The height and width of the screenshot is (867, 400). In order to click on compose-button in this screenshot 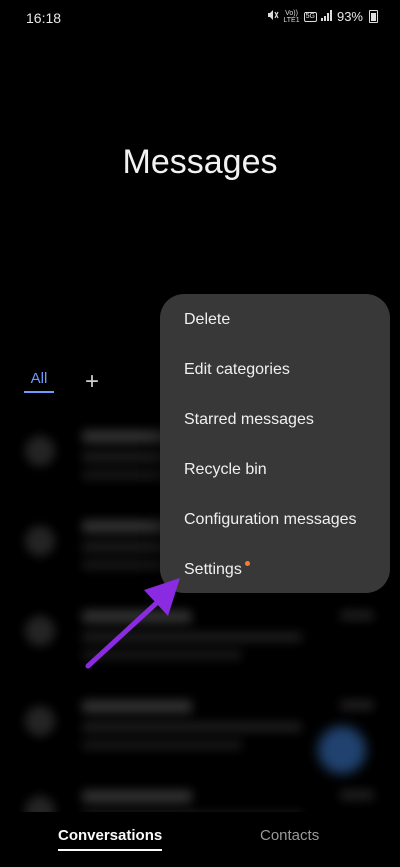, I will do `click(342, 750)`.